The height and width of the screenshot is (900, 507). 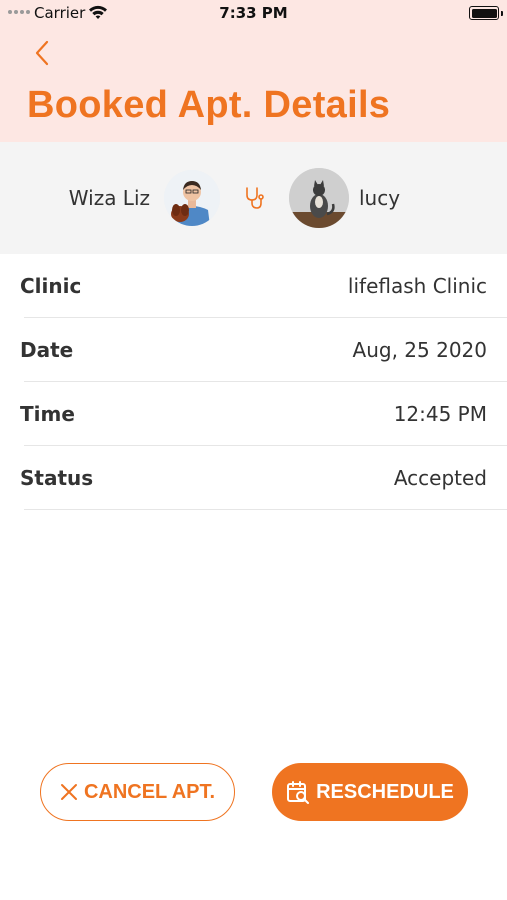 What do you see at coordinates (486, 13) in the screenshot?
I see `battery-icon` at bounding box center [486, 13].